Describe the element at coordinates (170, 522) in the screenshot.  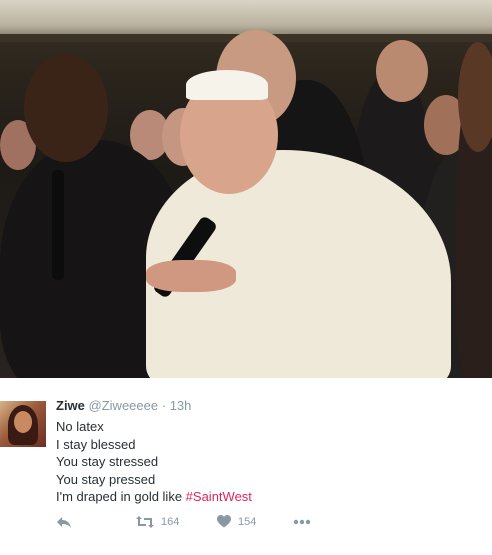
I see `retweet-count: 164` at that location.